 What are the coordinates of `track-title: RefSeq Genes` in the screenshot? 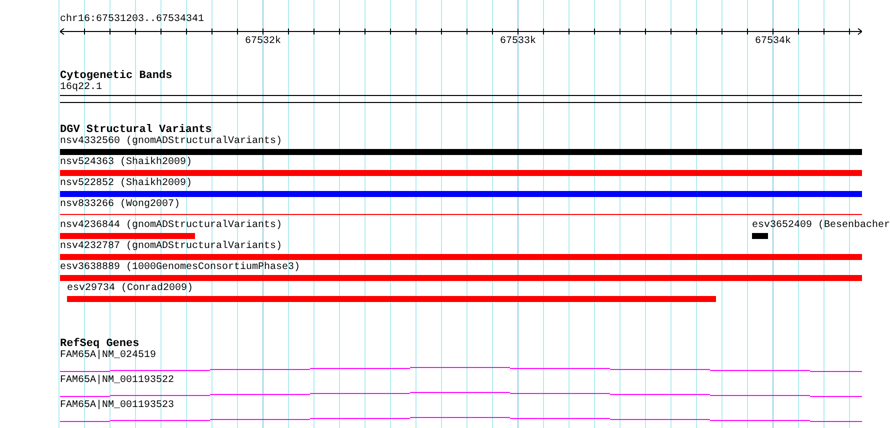 It's located at (100, 344).